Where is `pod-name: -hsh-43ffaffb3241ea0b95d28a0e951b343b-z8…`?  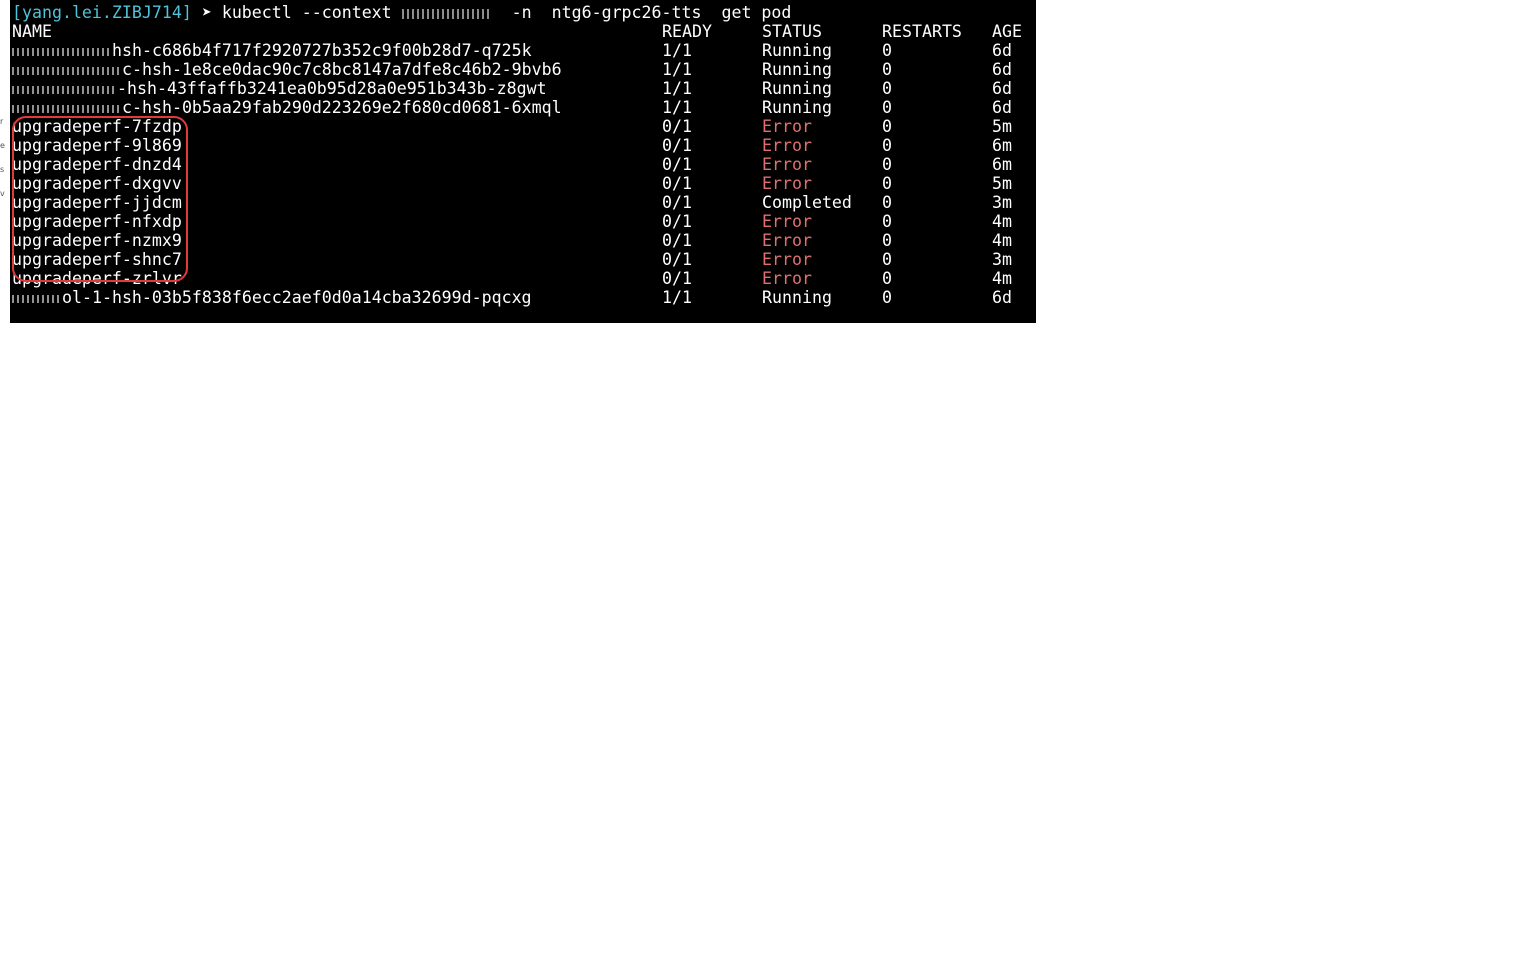
pod-name: -hsh-43ffaffb3241ea0b95d28a0e951b343b-z8… is located at coordinates (279, 88).